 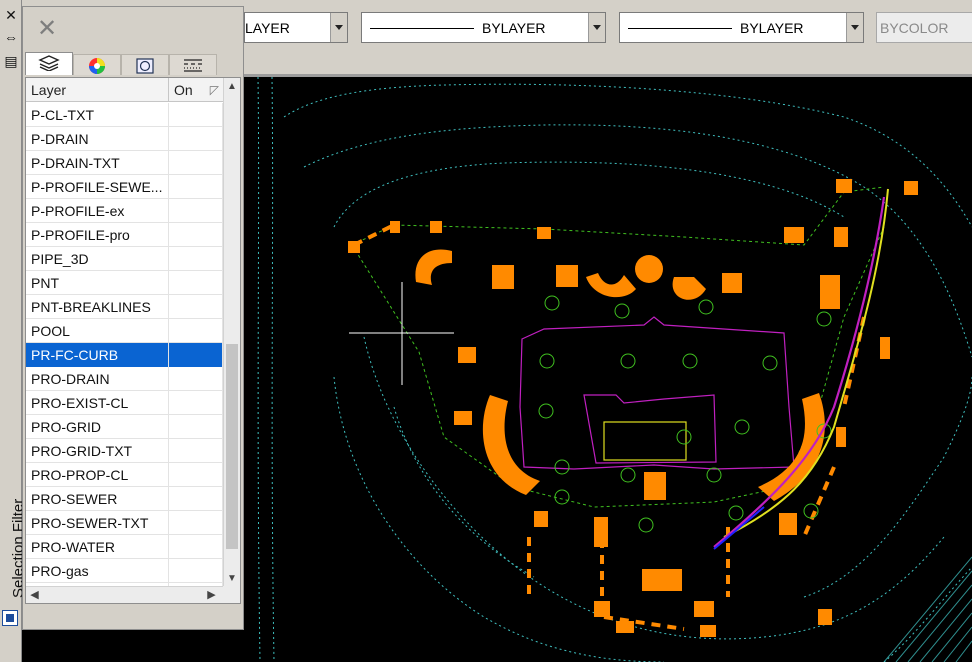 What do you see at coordinates (97, 499) in the screenshot?
I see `layer-name-cell: PRO-SEWER` at bounding box center [97, 499].